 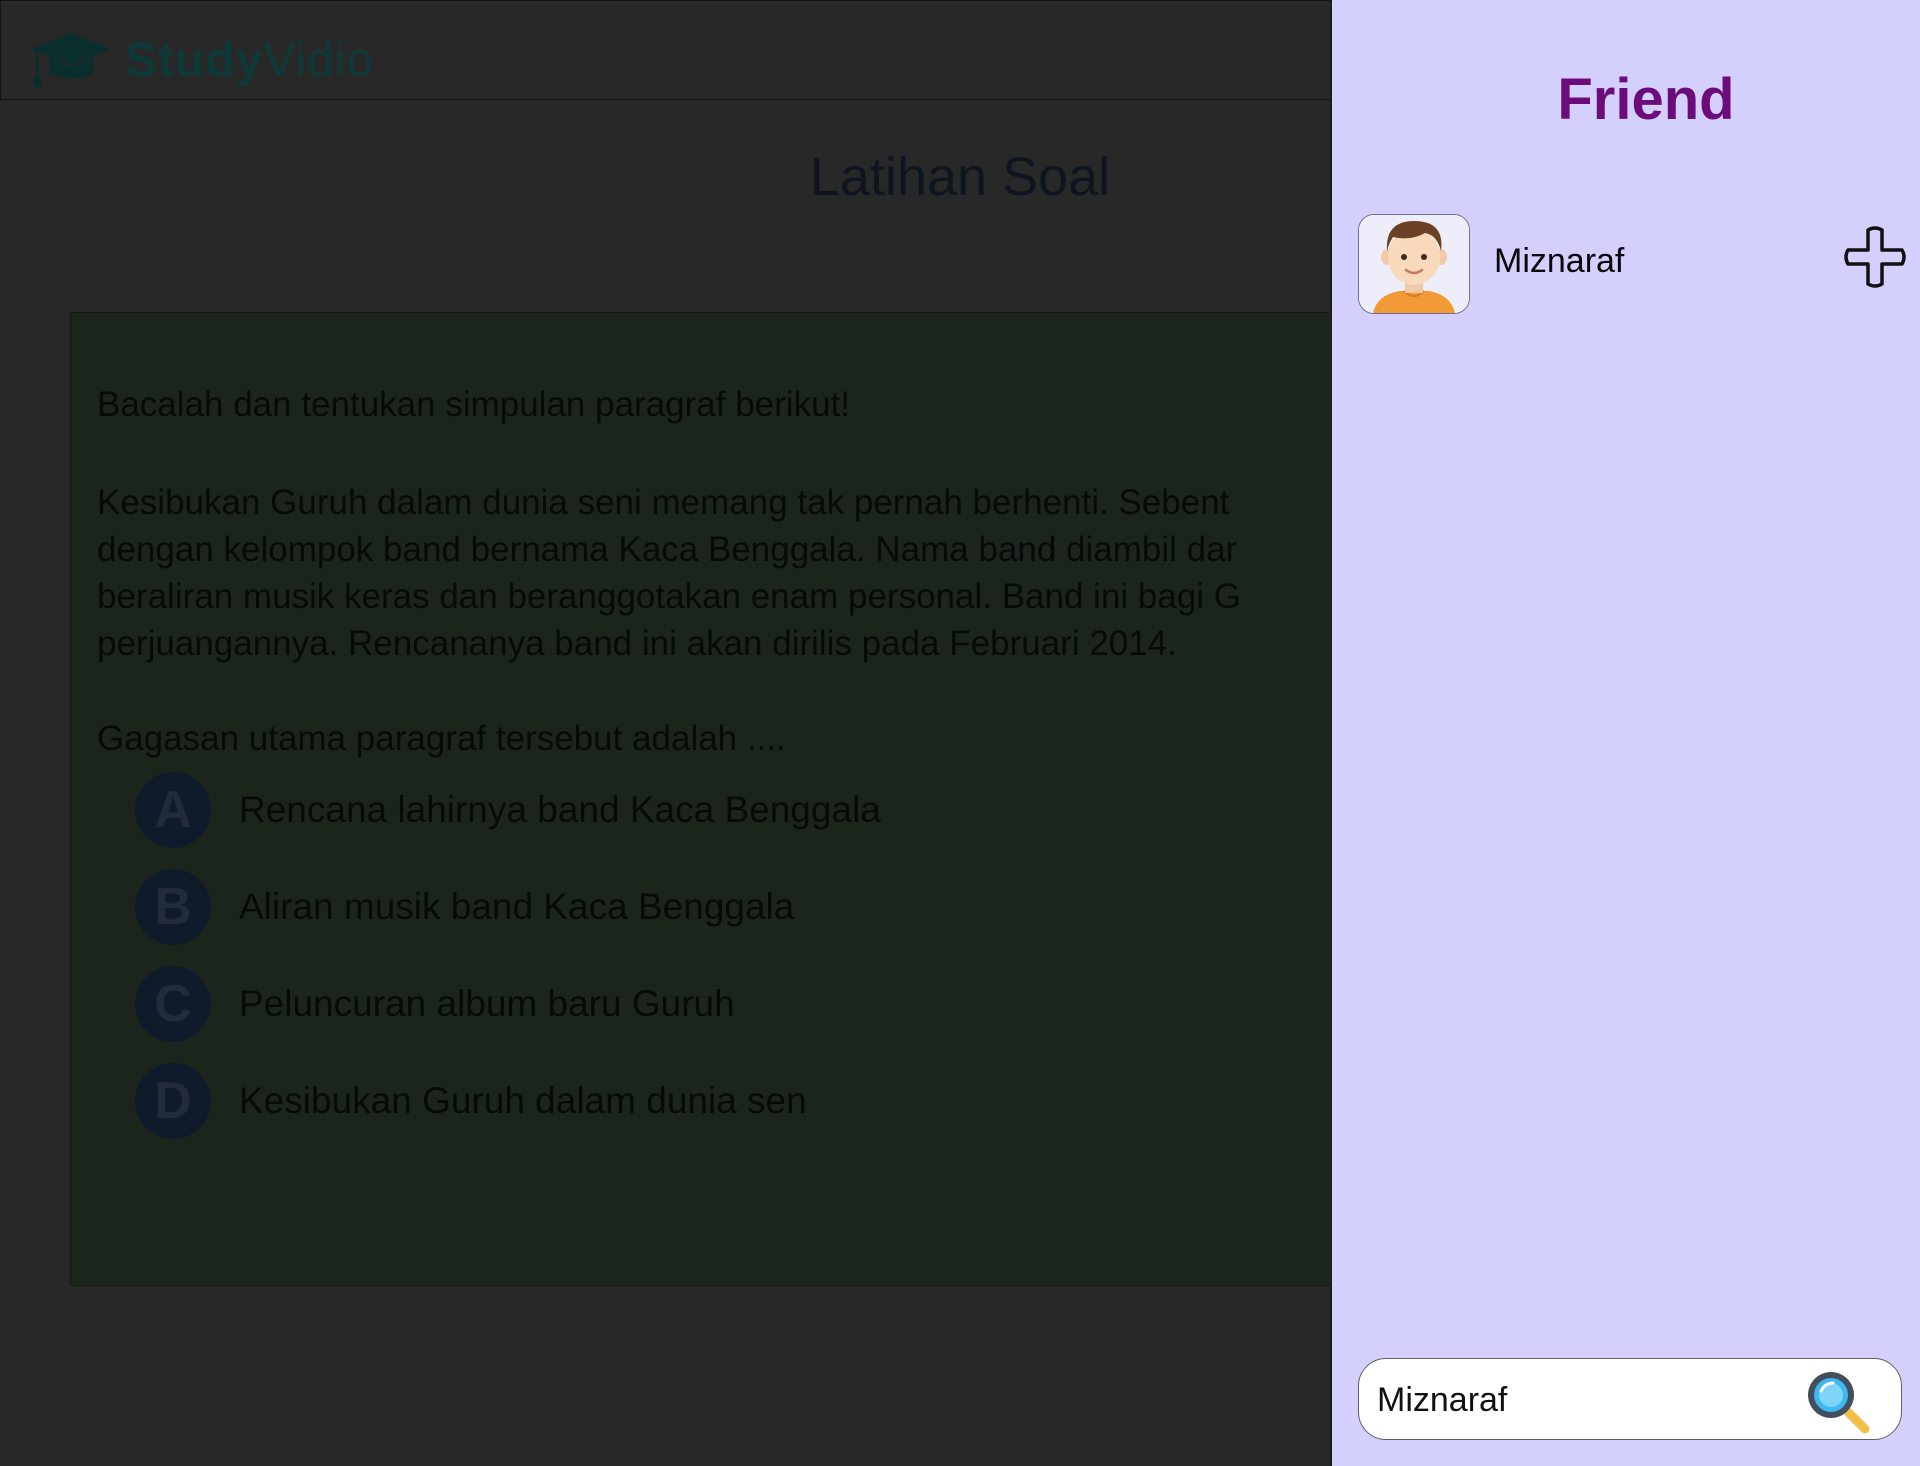 I want to click on plus-icon, so click(x=1875, y=257).